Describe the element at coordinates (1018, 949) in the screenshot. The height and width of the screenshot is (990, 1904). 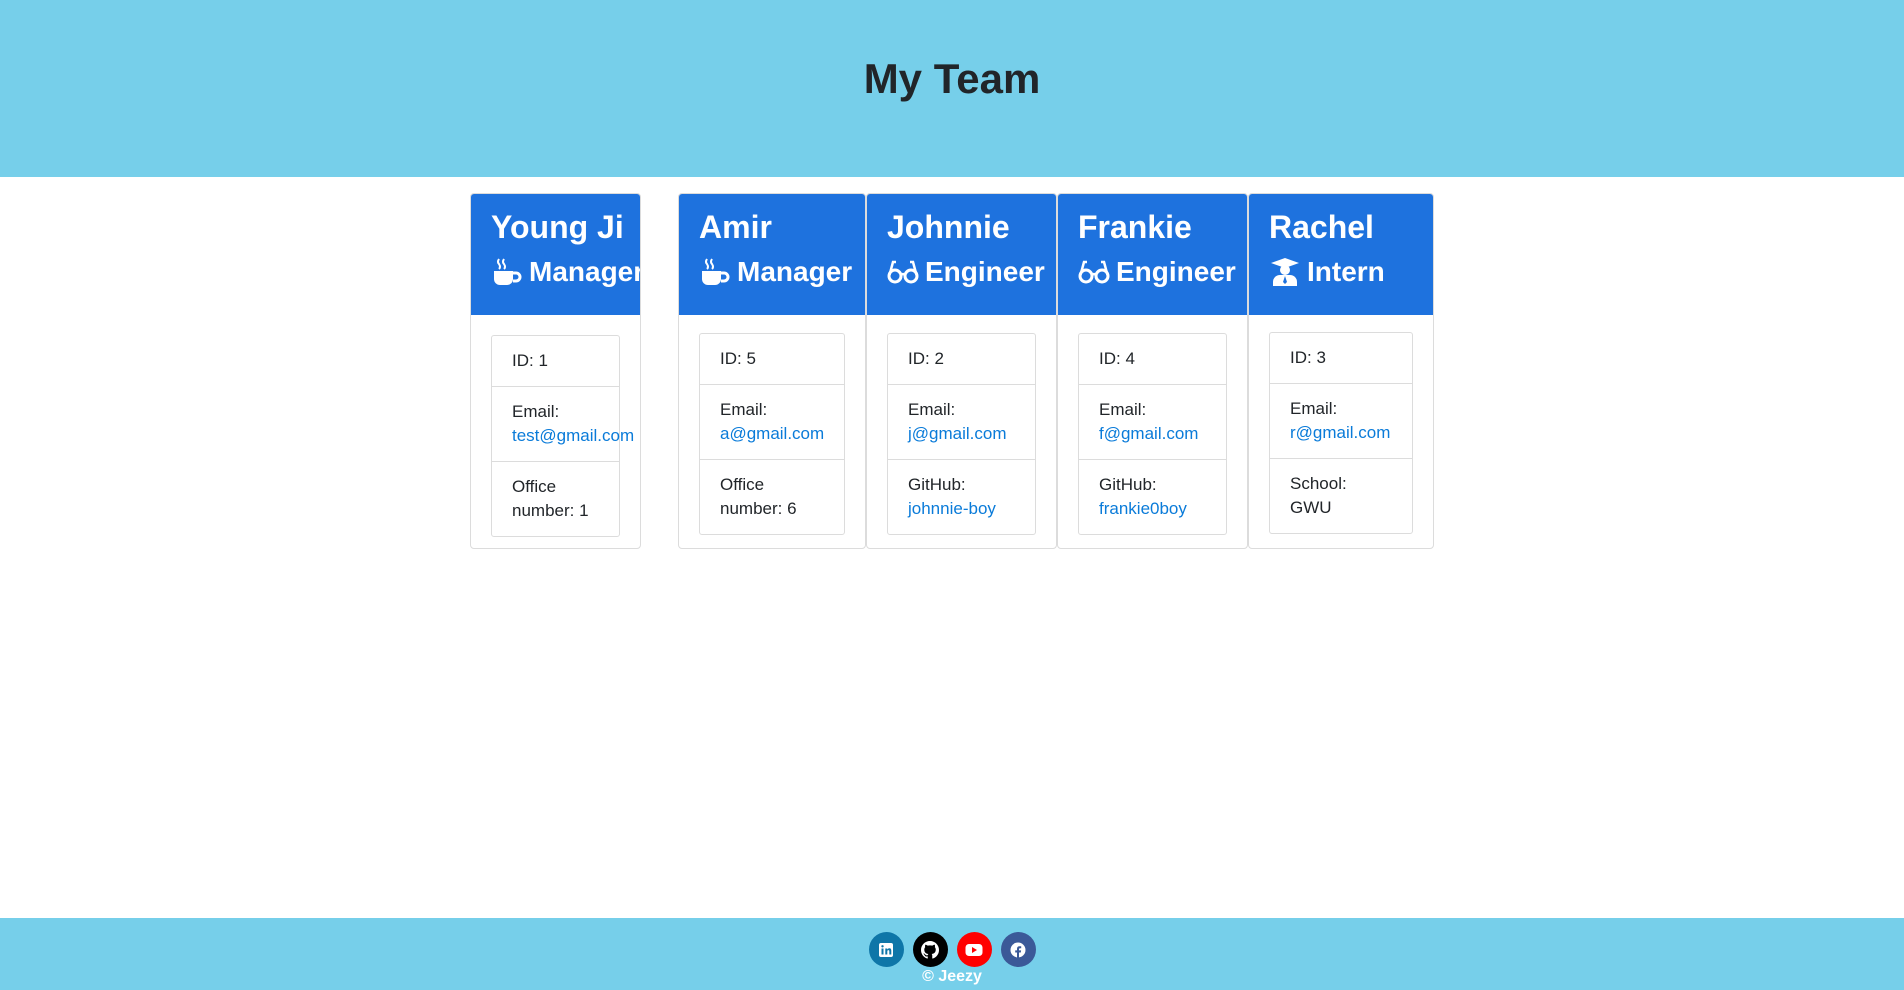
I see `facebook-icon` at that location.